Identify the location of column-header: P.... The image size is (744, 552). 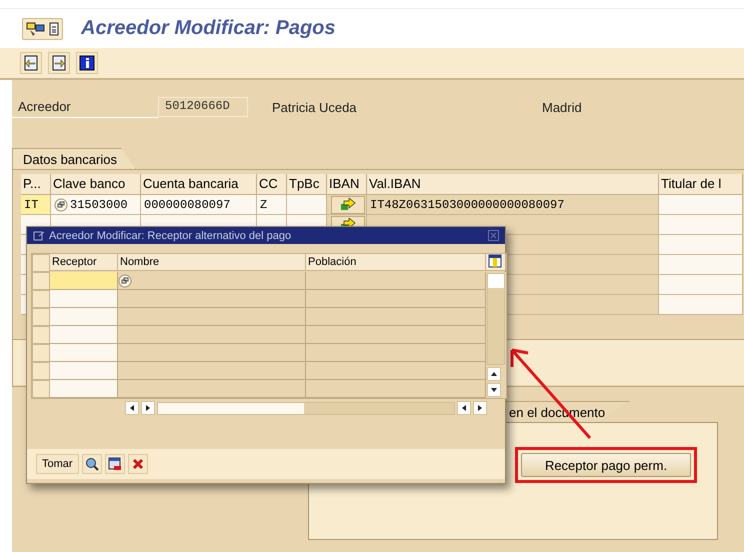
(36, 184).